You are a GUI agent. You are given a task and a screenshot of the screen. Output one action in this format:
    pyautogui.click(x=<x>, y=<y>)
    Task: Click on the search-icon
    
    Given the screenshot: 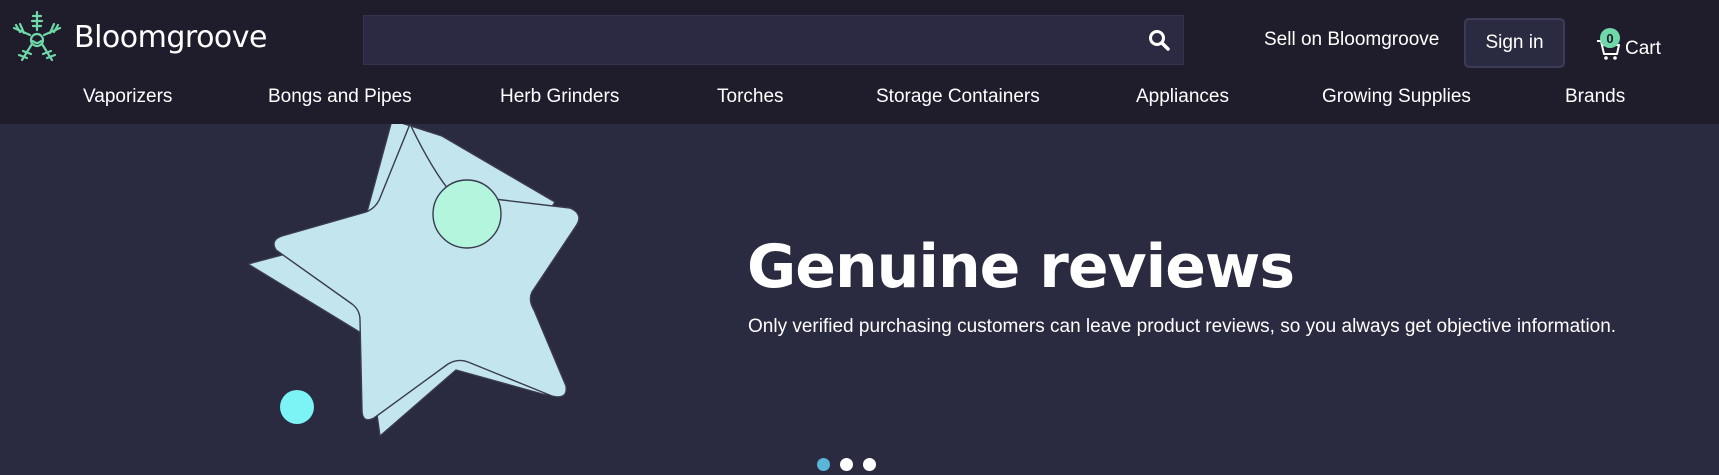 What is the action you would take?
    pyautogui.click(x=1159, y=40)
    